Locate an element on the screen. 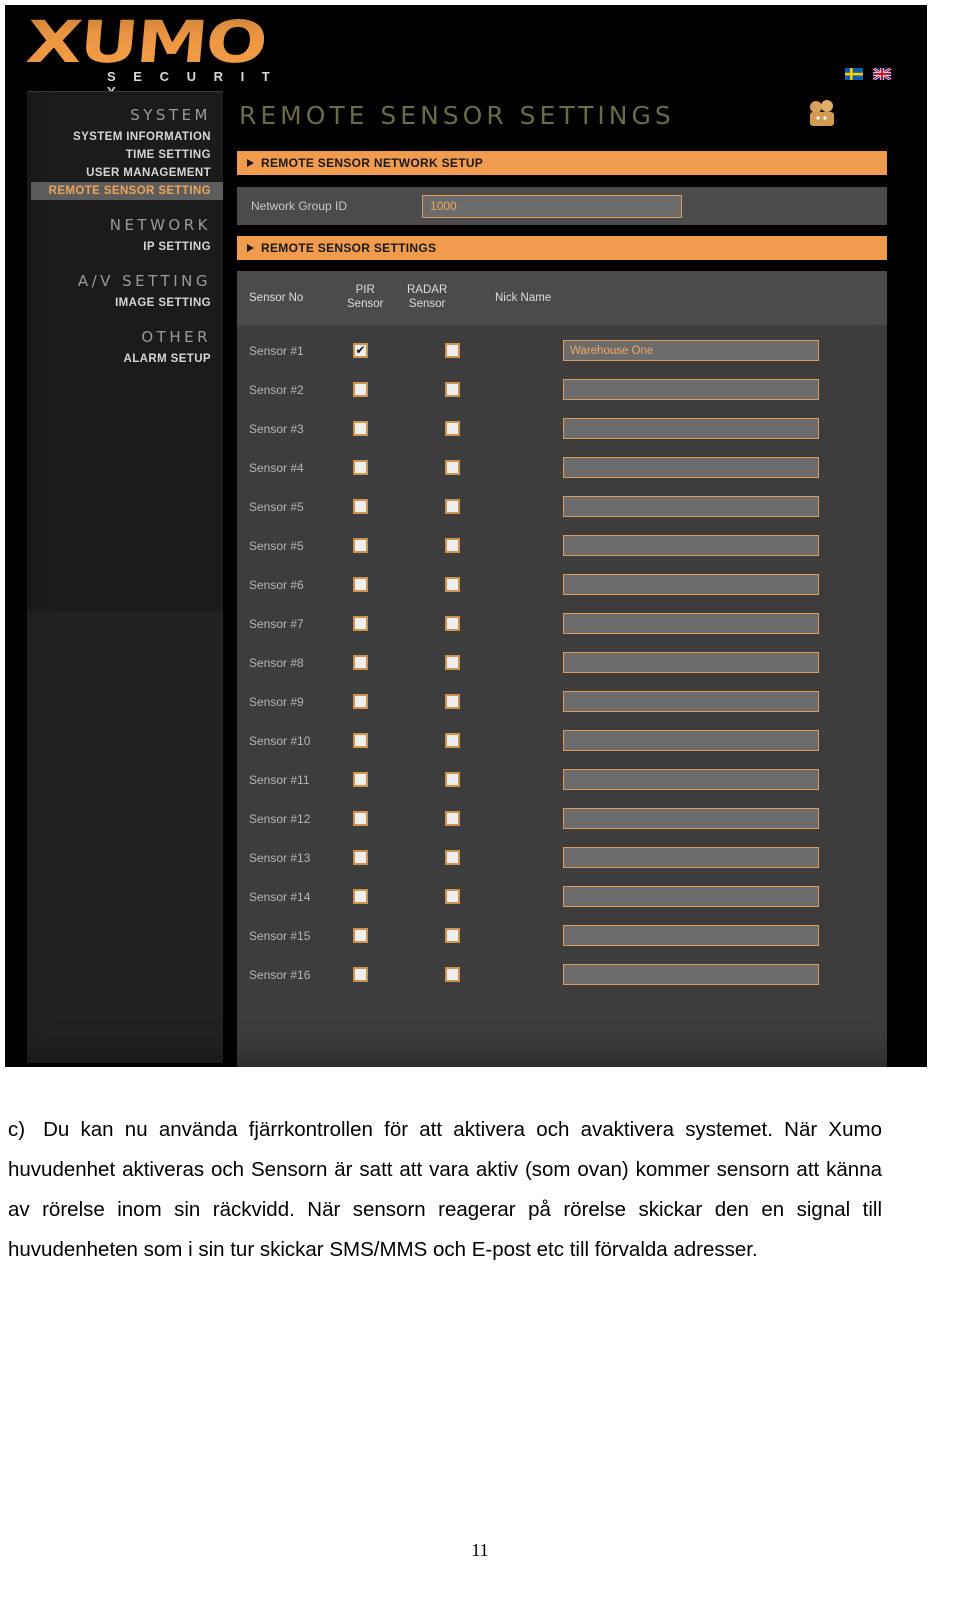  sensor-row-label: Sensor #6 is located at coordinates (276, 584).